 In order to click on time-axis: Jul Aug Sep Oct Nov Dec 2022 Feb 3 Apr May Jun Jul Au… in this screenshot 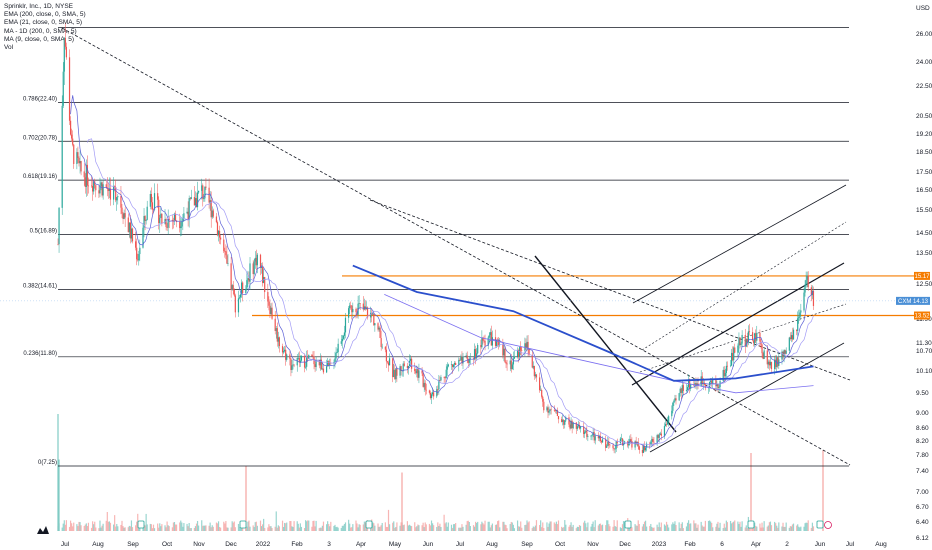, I will do `click(474, 544)`.